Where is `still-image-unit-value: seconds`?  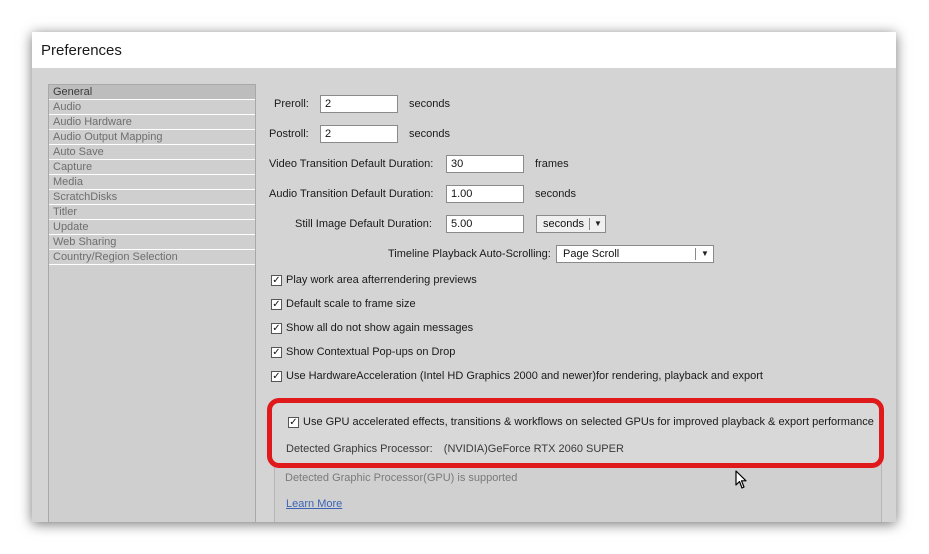 still-image-unit-value: seconds is located at coordinates (563, 224).